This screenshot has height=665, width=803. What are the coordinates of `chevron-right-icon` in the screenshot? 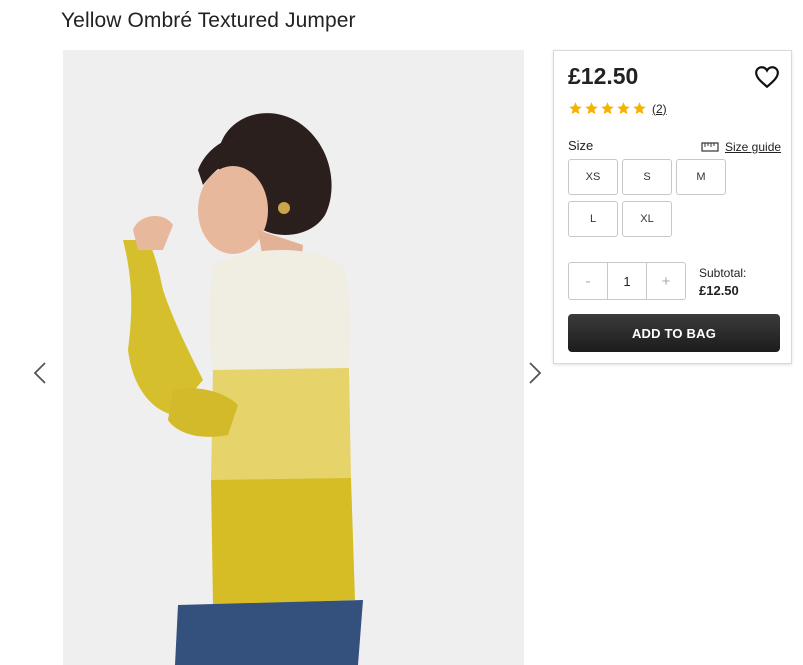 It's located at (535, 373).